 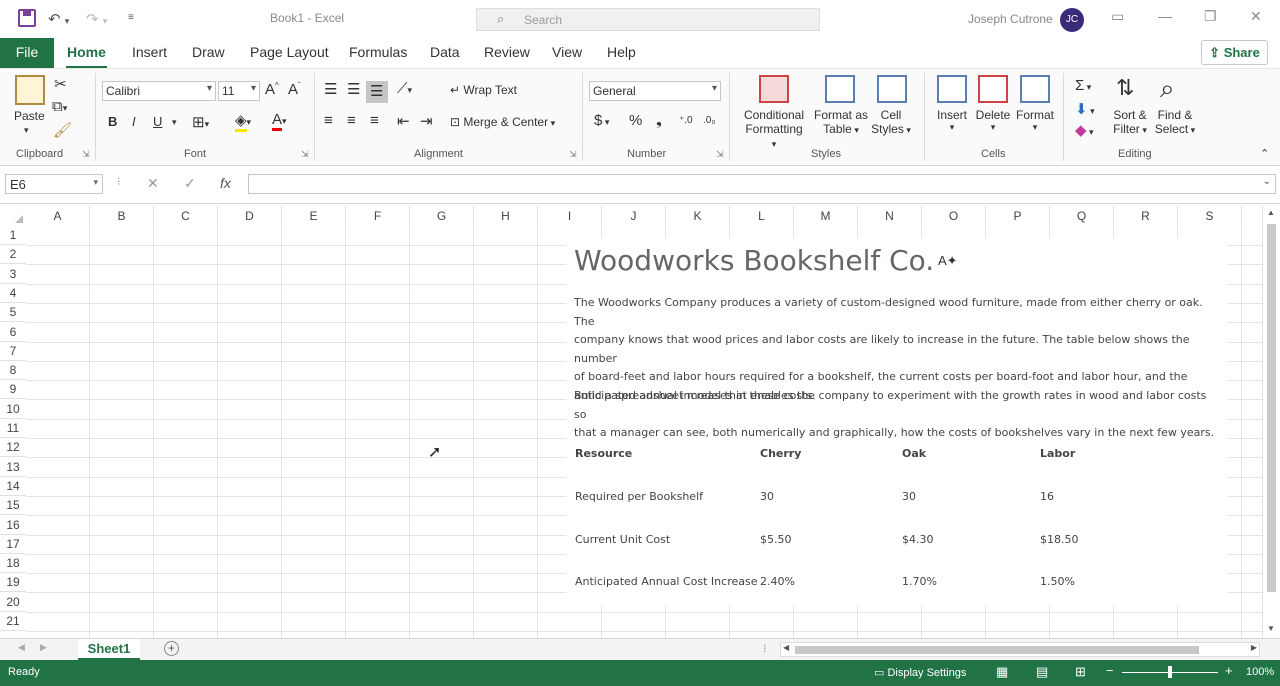 What do you see at coordinates (13, 351) in the screenshot?
I see `row-header-7: 7` at bounding box center [13, 351].